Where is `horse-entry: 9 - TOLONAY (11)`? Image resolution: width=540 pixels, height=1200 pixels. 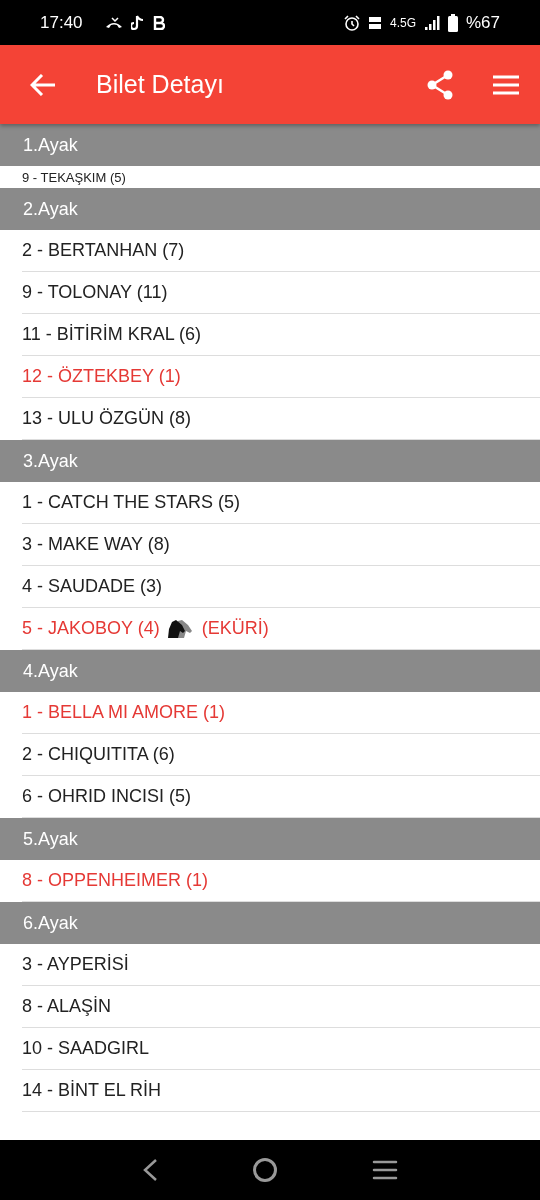 horse-entry: 9 - TOLONAY (11) is located at coordinates (95, 292).